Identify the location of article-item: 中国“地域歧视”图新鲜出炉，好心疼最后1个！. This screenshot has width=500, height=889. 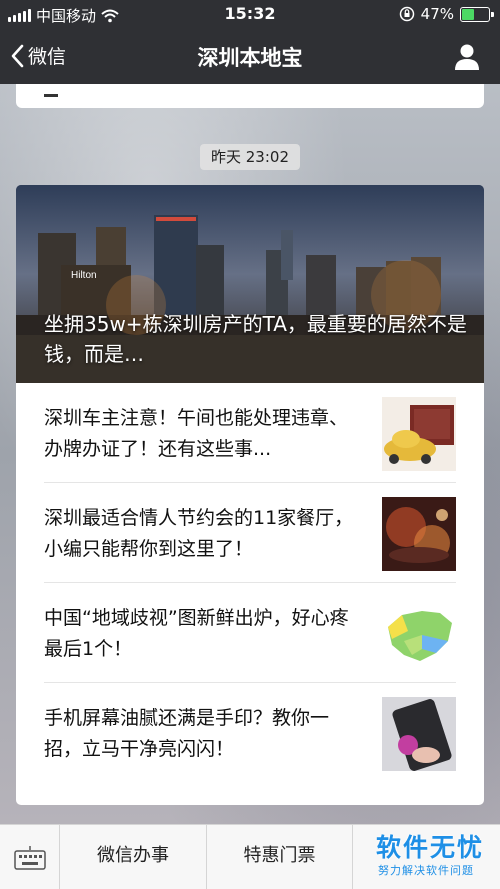
(250, 633).